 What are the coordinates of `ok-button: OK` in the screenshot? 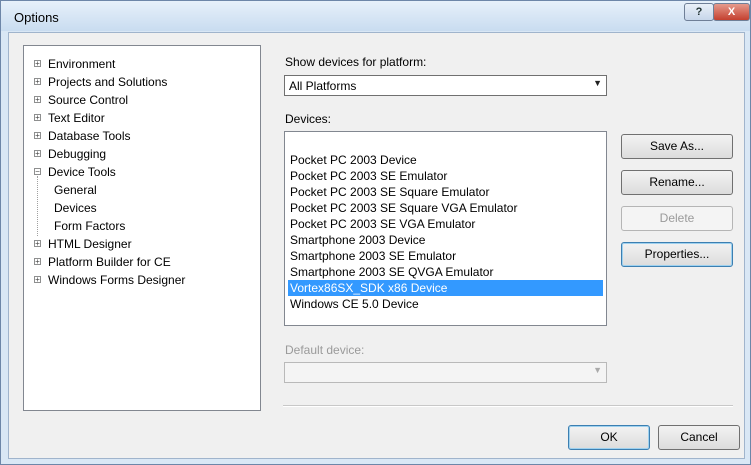 It's located at (609, 437).